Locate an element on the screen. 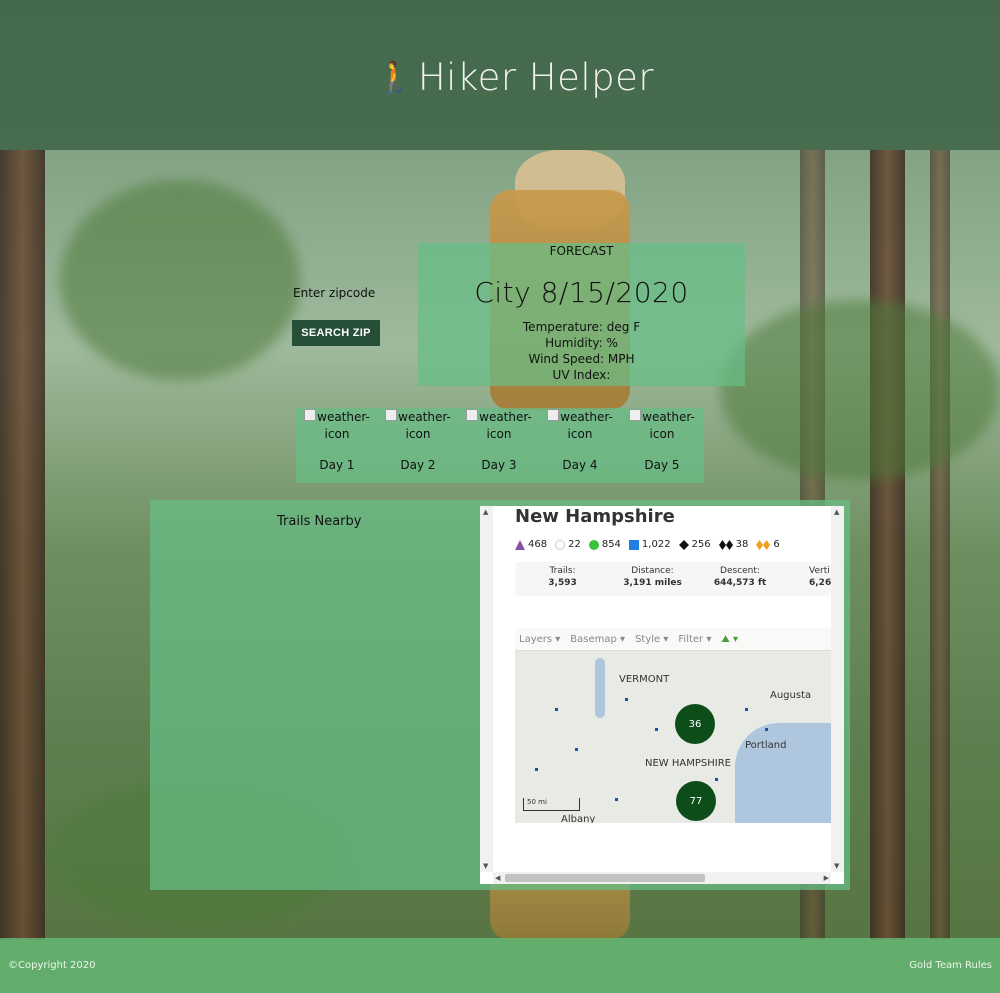  day-label: Day 1 is located at coordinates (337, 465).